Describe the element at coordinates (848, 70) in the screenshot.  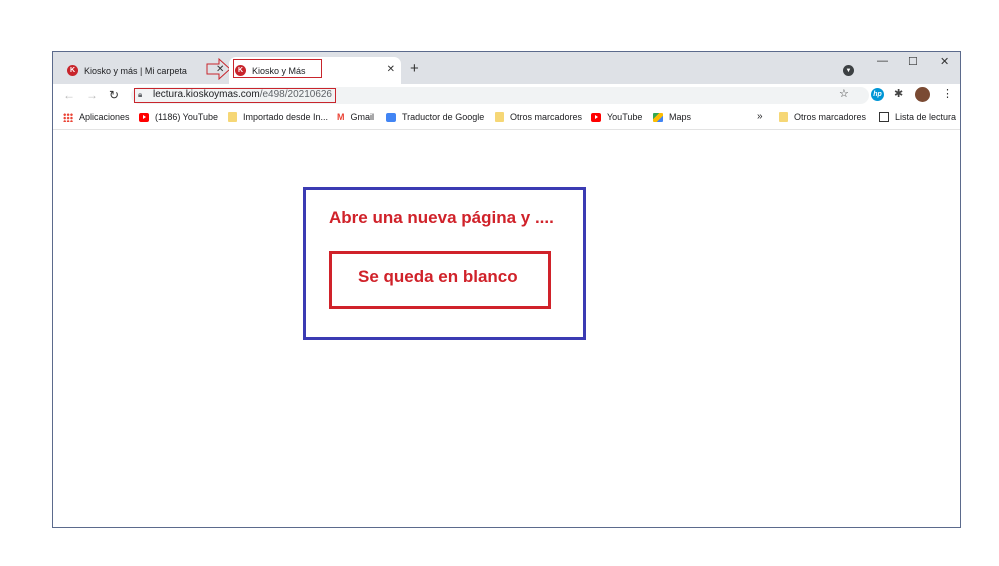
I see `tab-search-icon: ▼` at that location.